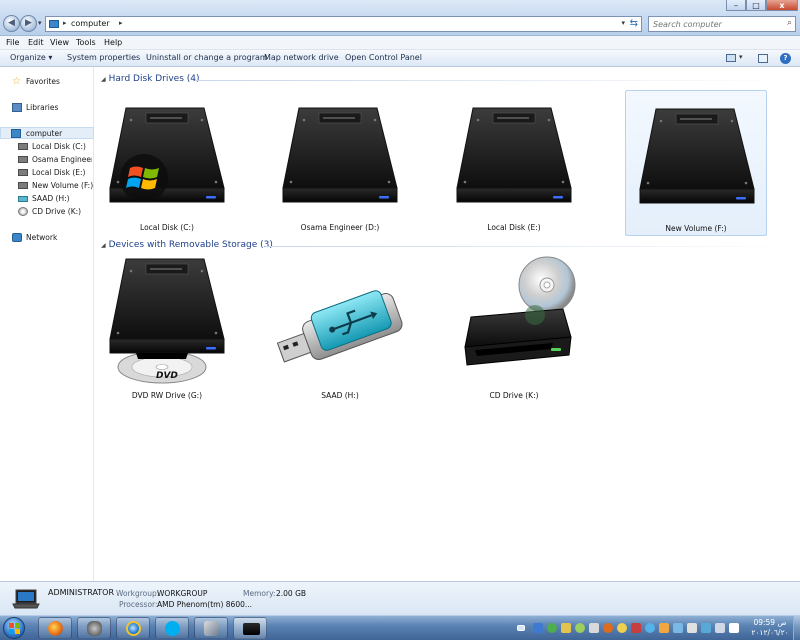 Image resolution: width=800 pixels, height=640 pixels. What do you see at coordinates (634, 23) in the screenshot?
I see `refresh-icon: ⇆` at bounding box center [634, 23].